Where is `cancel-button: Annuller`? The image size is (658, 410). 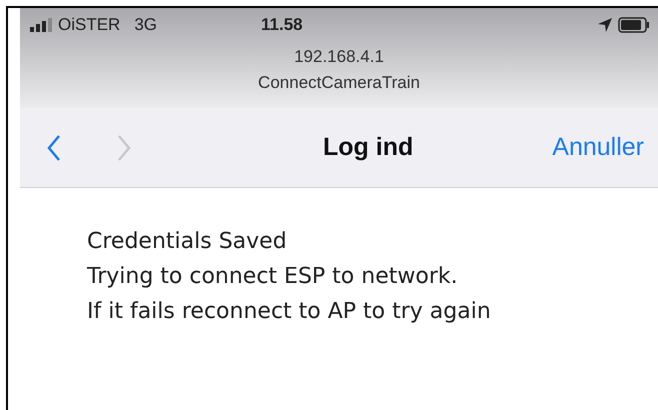
cancel-button: Annuller is located at coordinates (598, 147).